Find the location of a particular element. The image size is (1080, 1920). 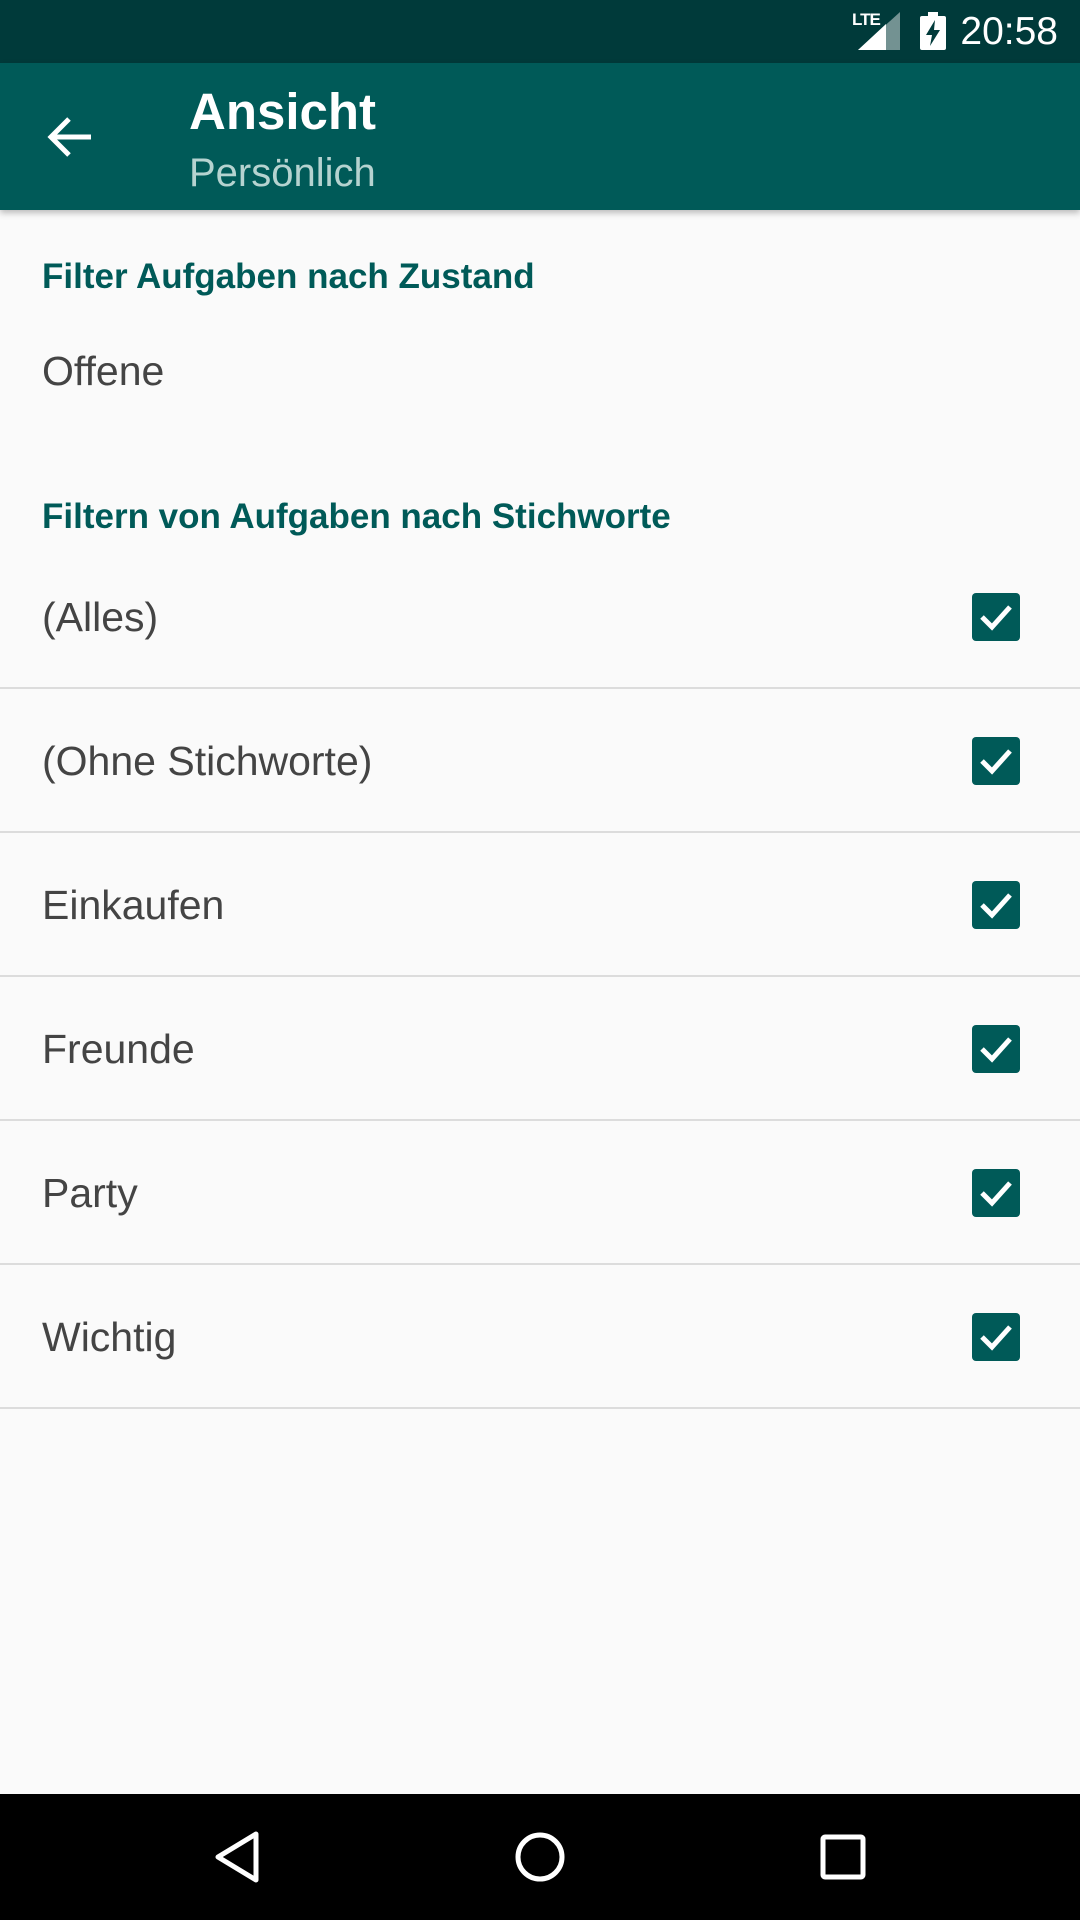

tag-row-untagged: (Ohne Stichworte) is located at coordinates (540, 761).